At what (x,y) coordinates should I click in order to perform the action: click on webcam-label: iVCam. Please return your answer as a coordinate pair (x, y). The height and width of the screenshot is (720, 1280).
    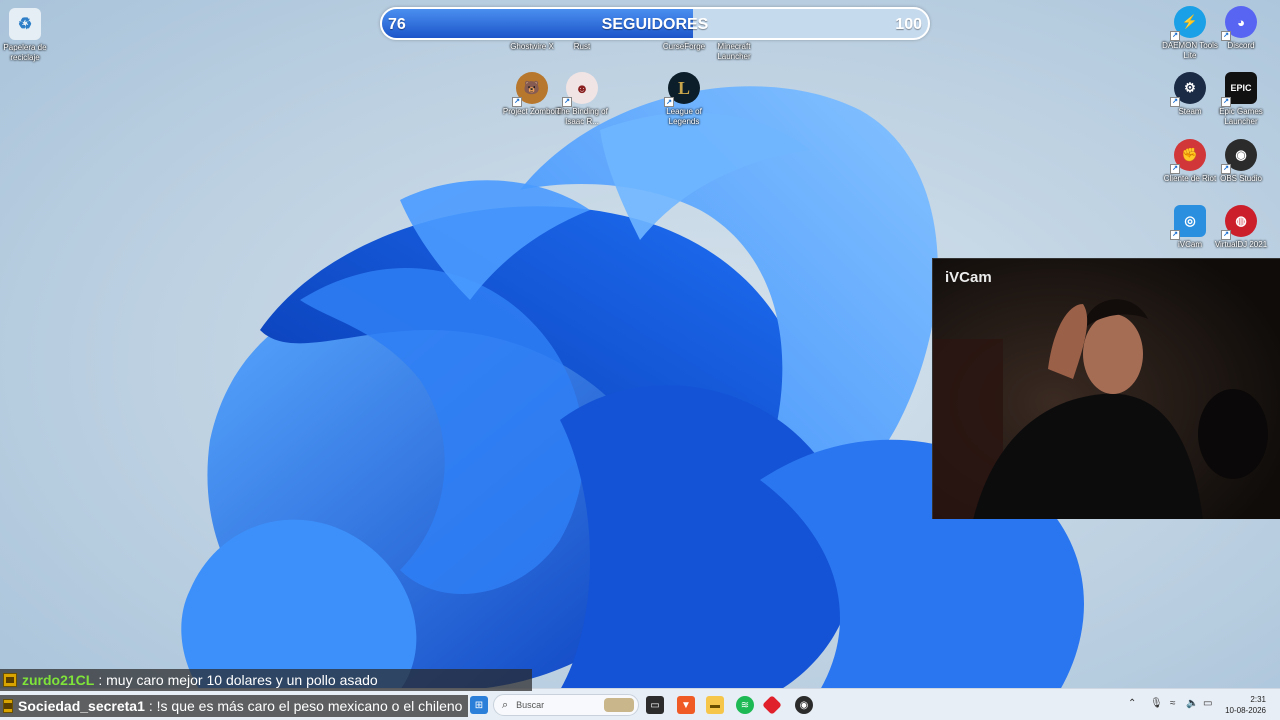
    Looking at the image, I should click on (968, 277).